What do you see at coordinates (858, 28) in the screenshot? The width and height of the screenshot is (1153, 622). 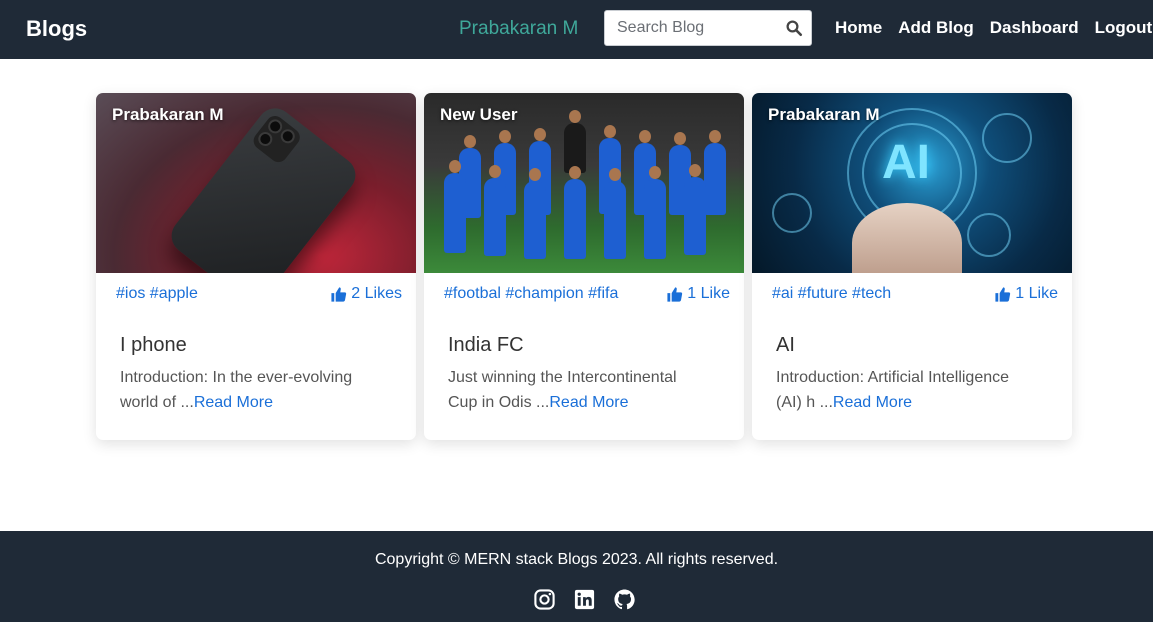 I see `nav-link-home: Home` at bounding box center [858, 28].